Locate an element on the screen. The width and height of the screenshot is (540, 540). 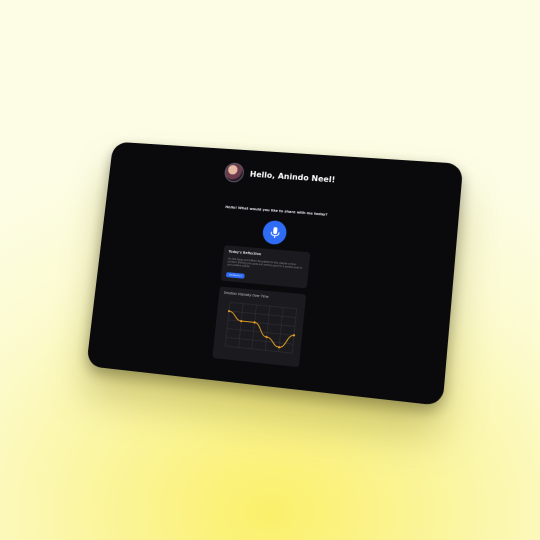
header: Hello, Anindo Neel! is located at coordinates (285, 177).